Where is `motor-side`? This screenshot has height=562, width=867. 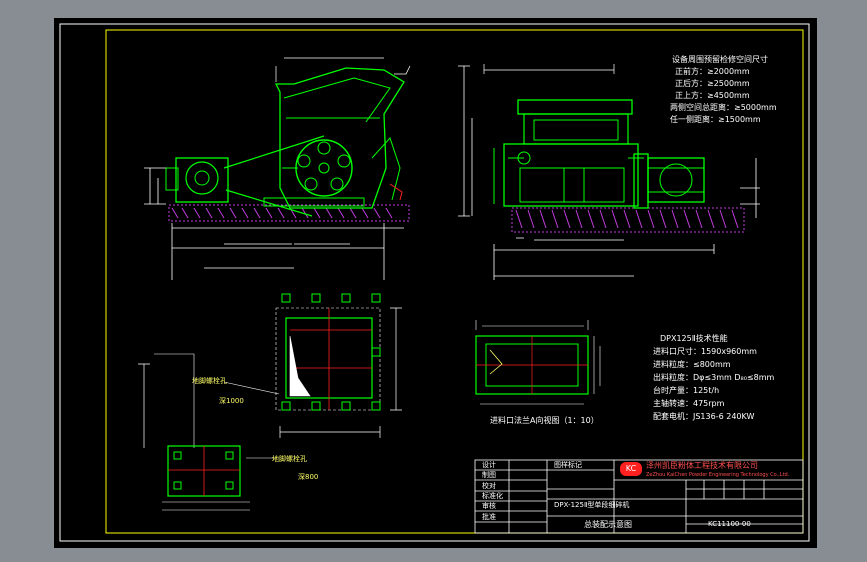 motor-side is located at coordinates (202, 180).